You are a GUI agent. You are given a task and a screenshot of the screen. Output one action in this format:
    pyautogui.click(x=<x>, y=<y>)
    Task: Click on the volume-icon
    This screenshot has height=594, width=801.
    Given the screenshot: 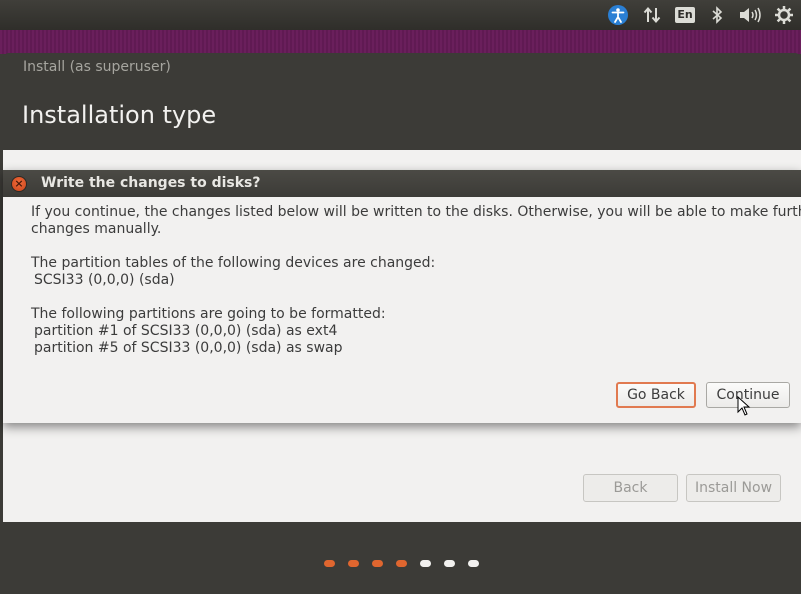 What is the action you would take?
    pyautogui.click(x=750, y=15)
    